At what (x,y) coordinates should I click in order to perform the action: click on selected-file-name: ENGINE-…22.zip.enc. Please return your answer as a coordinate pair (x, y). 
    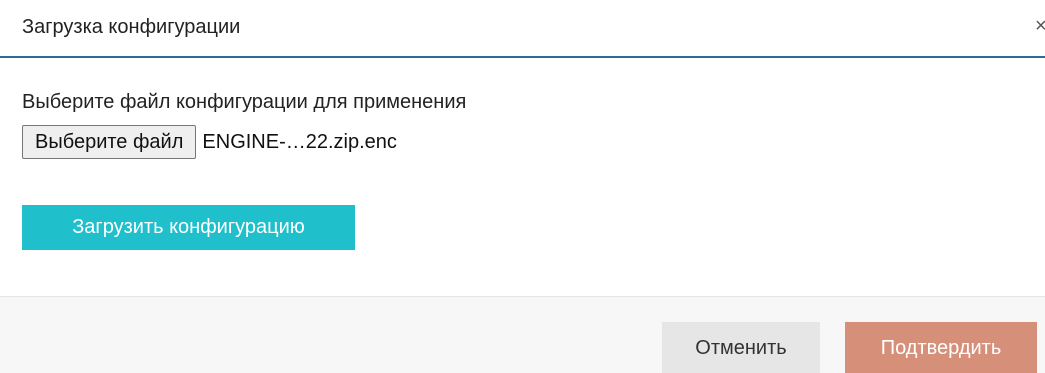
    Looking at the image, I should click on (299, 141).